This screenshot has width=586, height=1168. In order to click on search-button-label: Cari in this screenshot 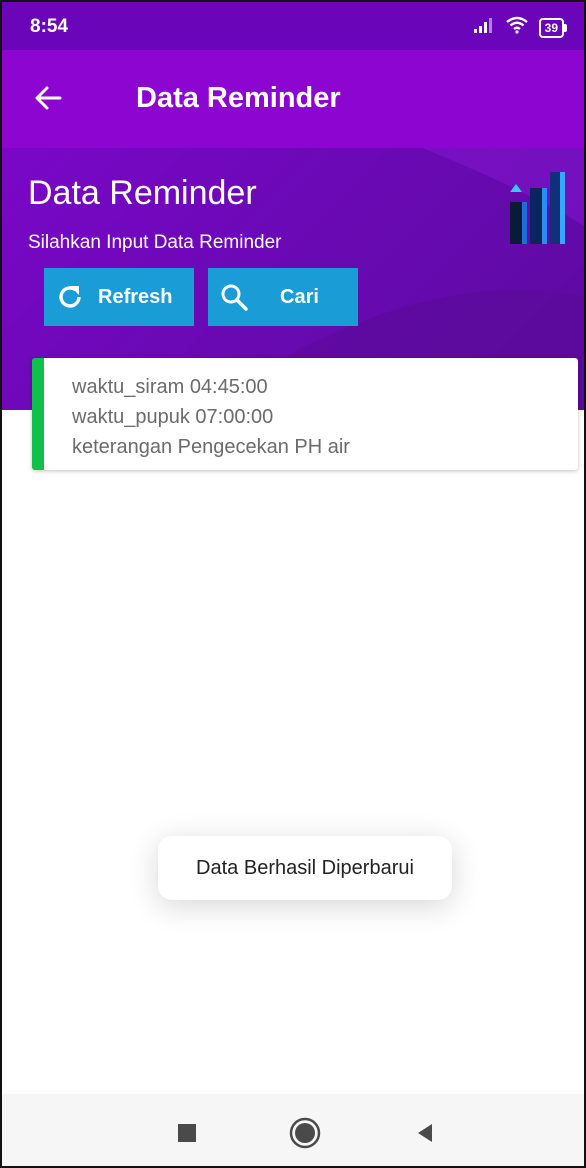, I will do `click(299, 296)`.